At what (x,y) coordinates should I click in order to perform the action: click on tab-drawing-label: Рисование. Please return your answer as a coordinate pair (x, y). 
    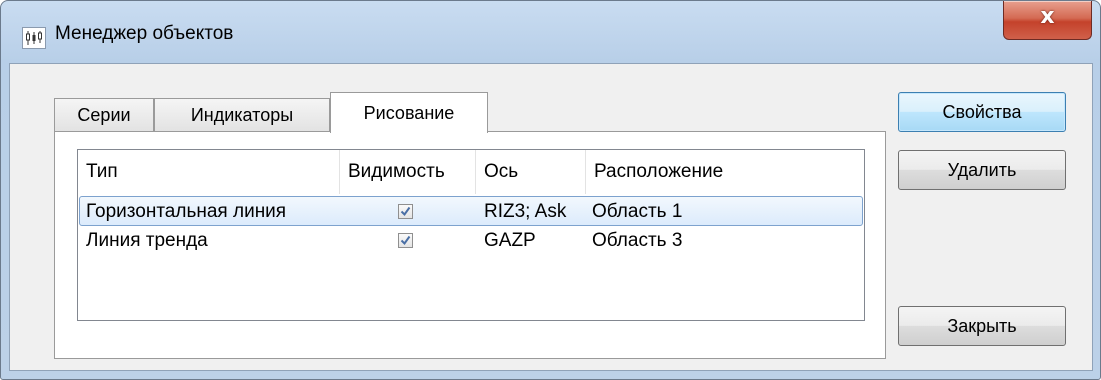
    Looking at the image, I should click on (409, 112).